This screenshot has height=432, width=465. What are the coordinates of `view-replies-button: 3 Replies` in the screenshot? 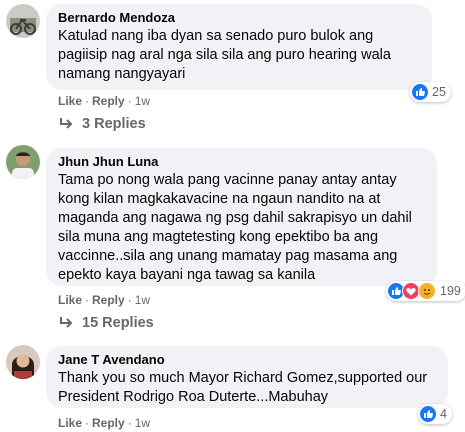 It's located at (102, 124).